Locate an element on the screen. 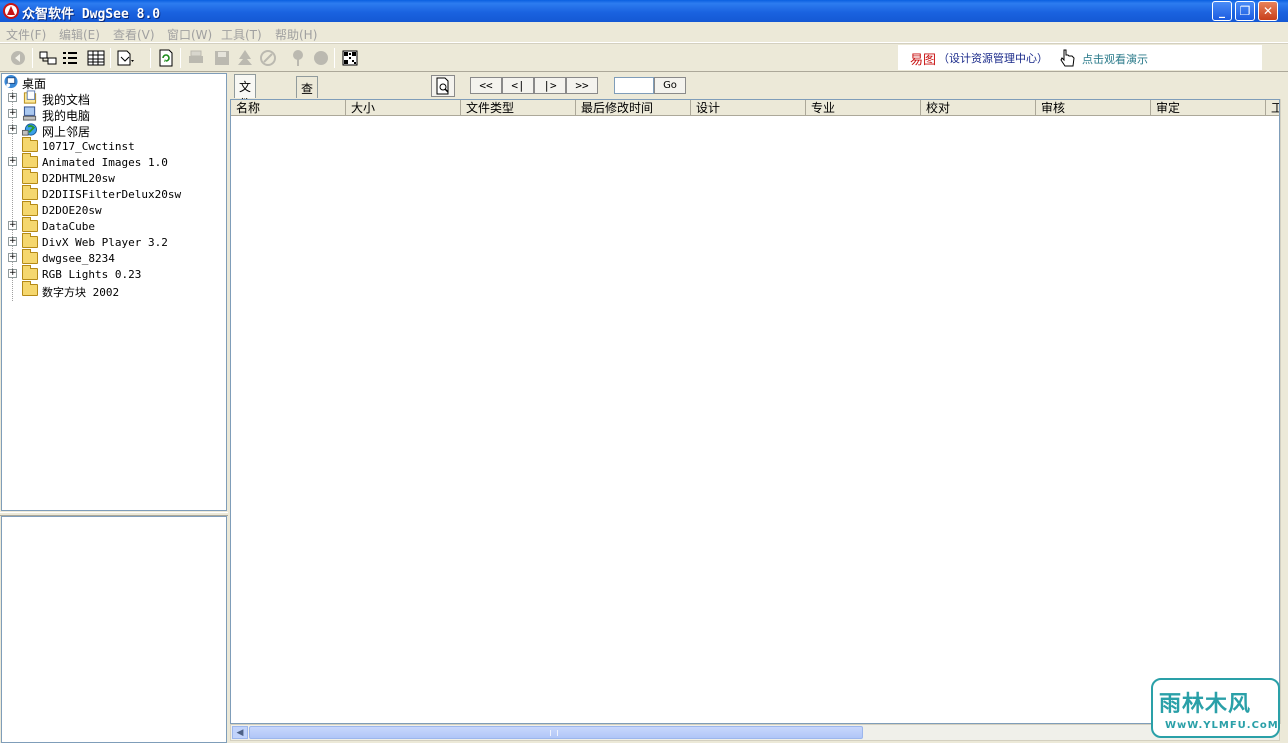  restore-button: ❐ is located at coordinates (1245, 11).